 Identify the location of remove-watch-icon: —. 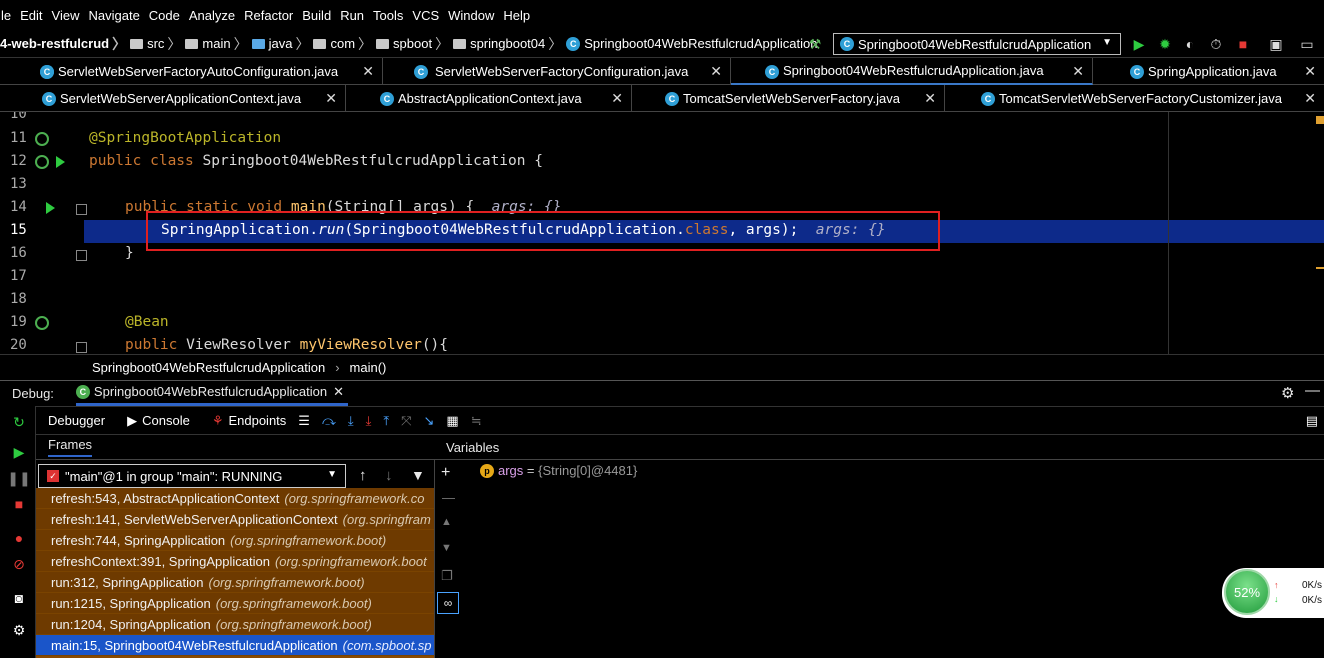
(448, 497).